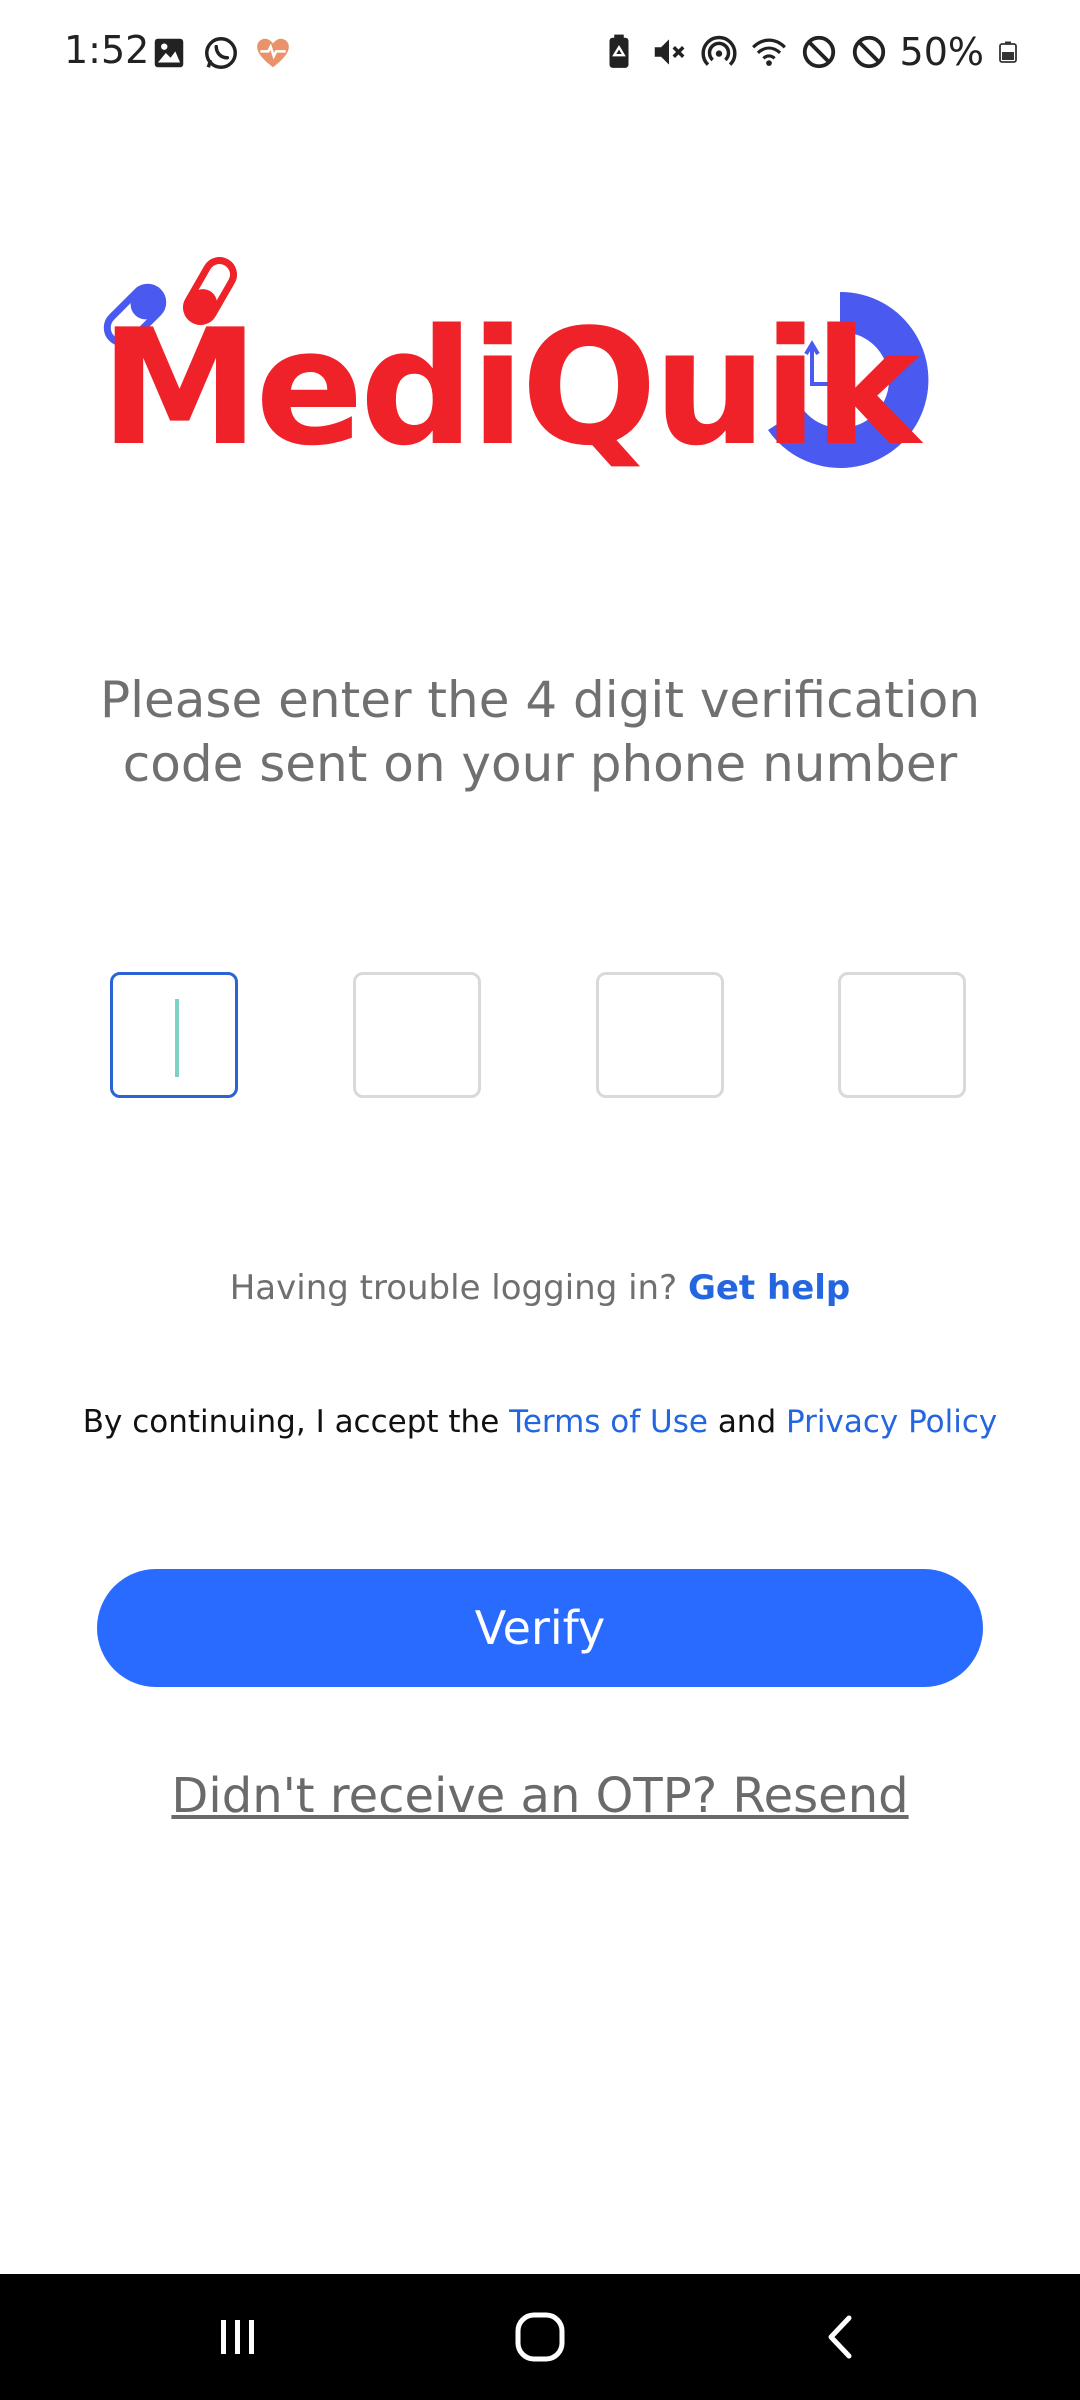 Image resolution: width=1080 pixels, height=2400 pixels. What do you see at coordinates (718, 50) in the screenshot?
I see `hotspot-icon` at bounding box center [718, 50].